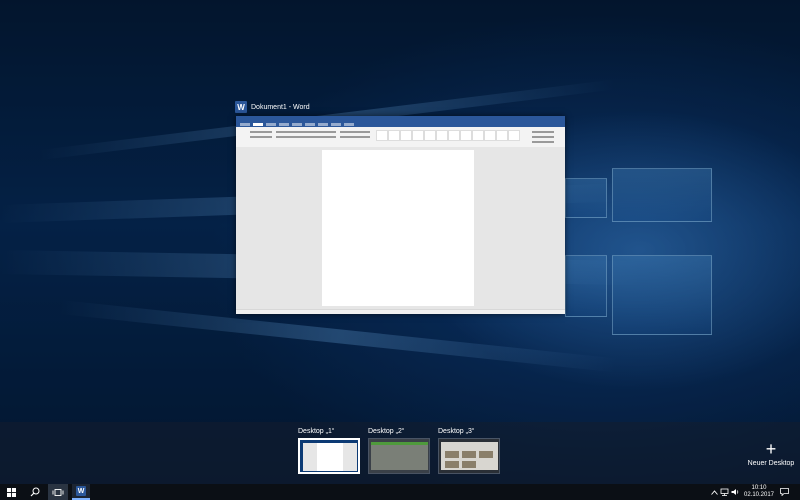 The image size is (800, 500). What do you see at coordinates (400, 492) in the screenshot?
I see `taskbar` at bounding box center [400, 492].